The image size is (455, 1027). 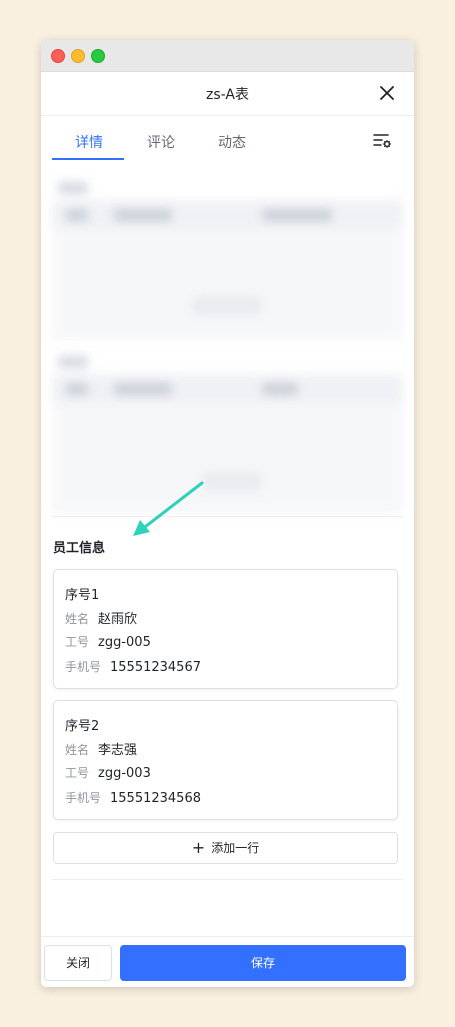 I want to click on name-value: 赵雨欣, so click(x=118, y=619).